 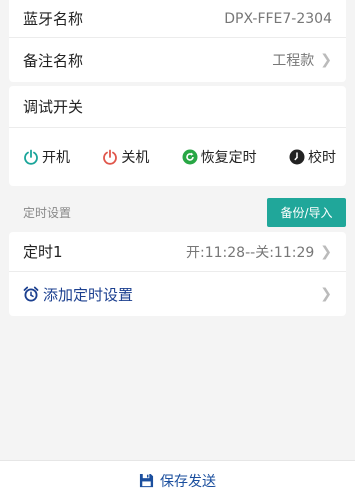 What do you see at coordinates (53, 19) in the screenshot?
I see `bluetooth-name-label: 蓝牙名称` at bounding box center [53, 19].